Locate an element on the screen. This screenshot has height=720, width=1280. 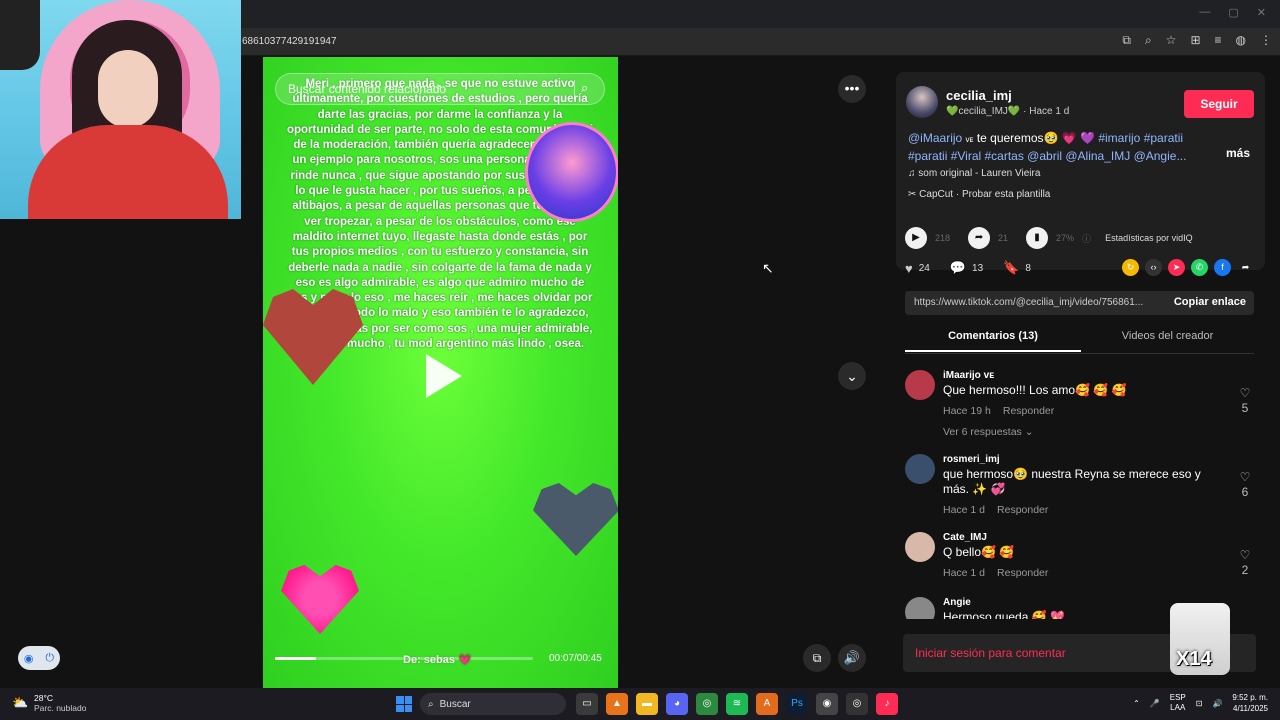
share-arrow-icon: ➦ is located at coordinates (1245, 267).